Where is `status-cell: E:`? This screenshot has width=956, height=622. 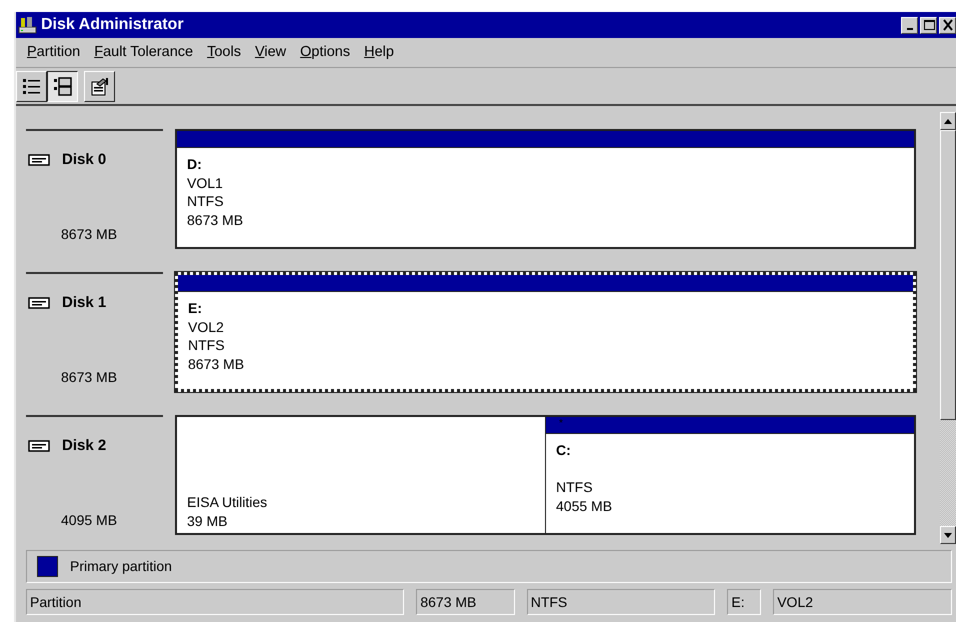
status-cell: E: is located at coordinates (744, 602).